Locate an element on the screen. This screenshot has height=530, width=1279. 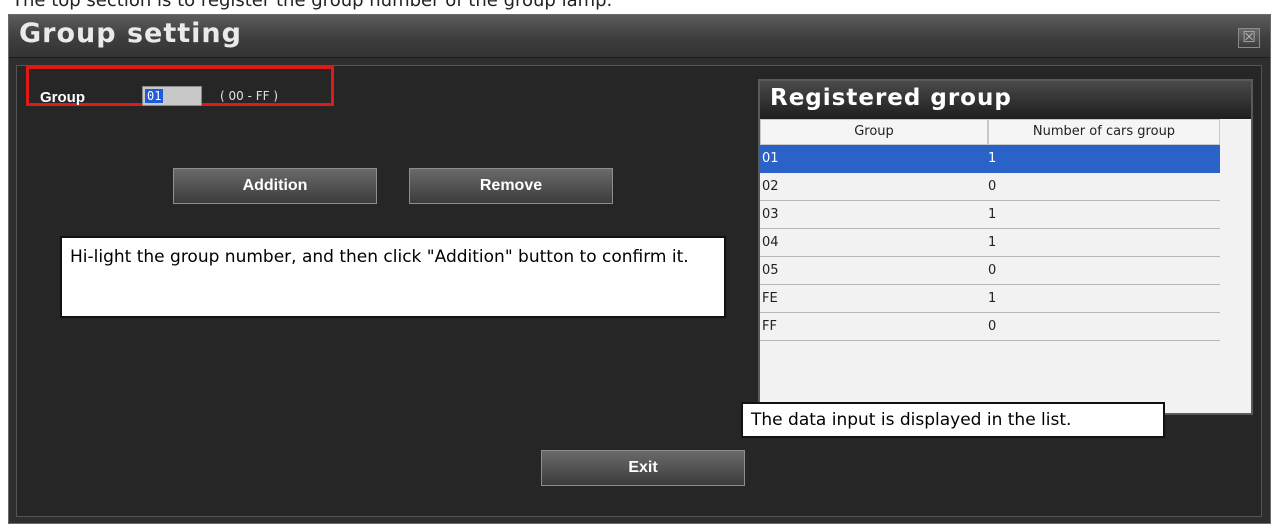
list-note: The data input is displayed in the list. is located at coordinates (953, 420).